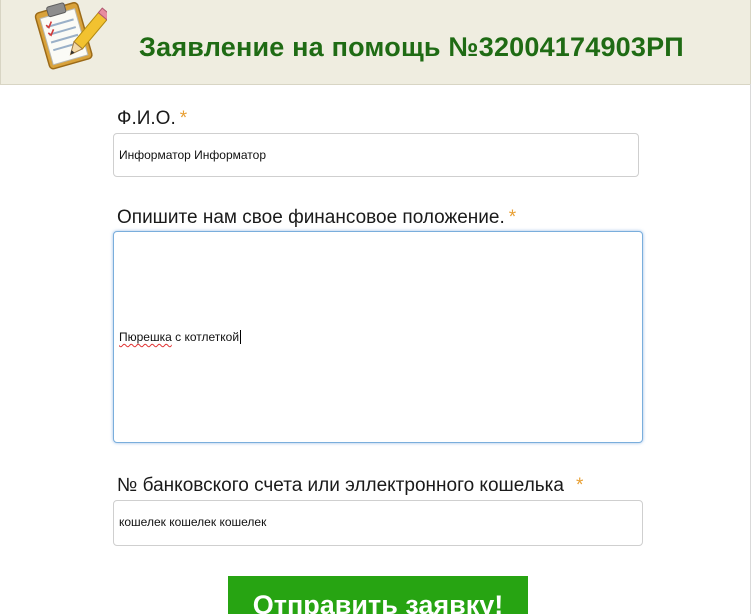 This screenshot has height=614, width=751. I want to click on situation-label-text: Опишите нам свое финансовое положение., so click(311, 217).